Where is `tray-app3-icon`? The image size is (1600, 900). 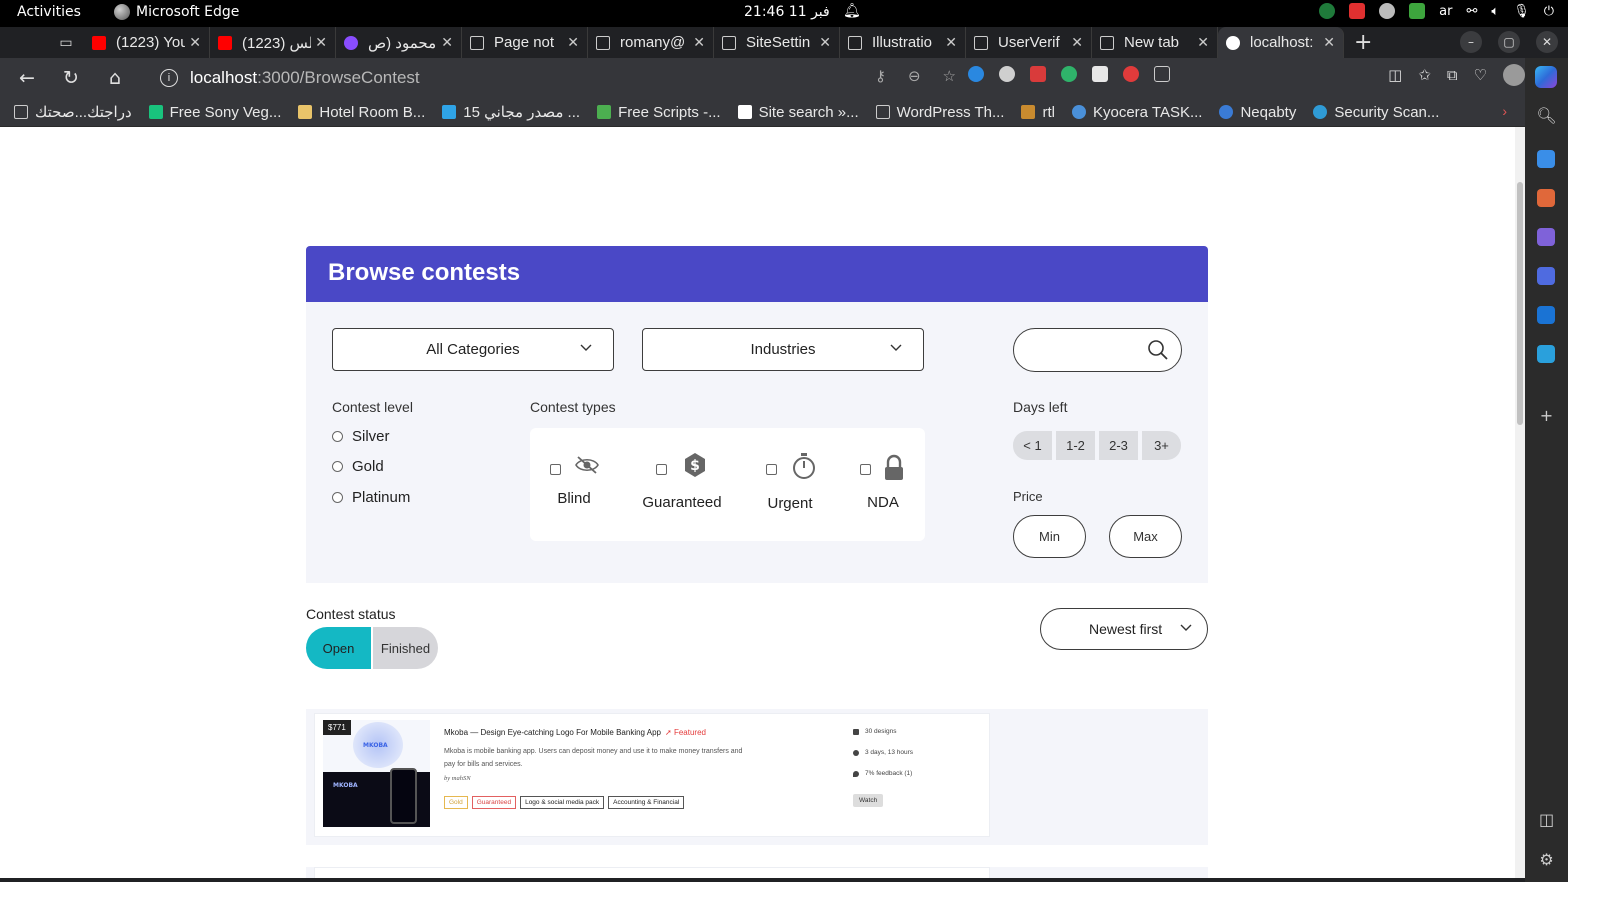 tray-app3-icon is located at coordinates (1417, 11).